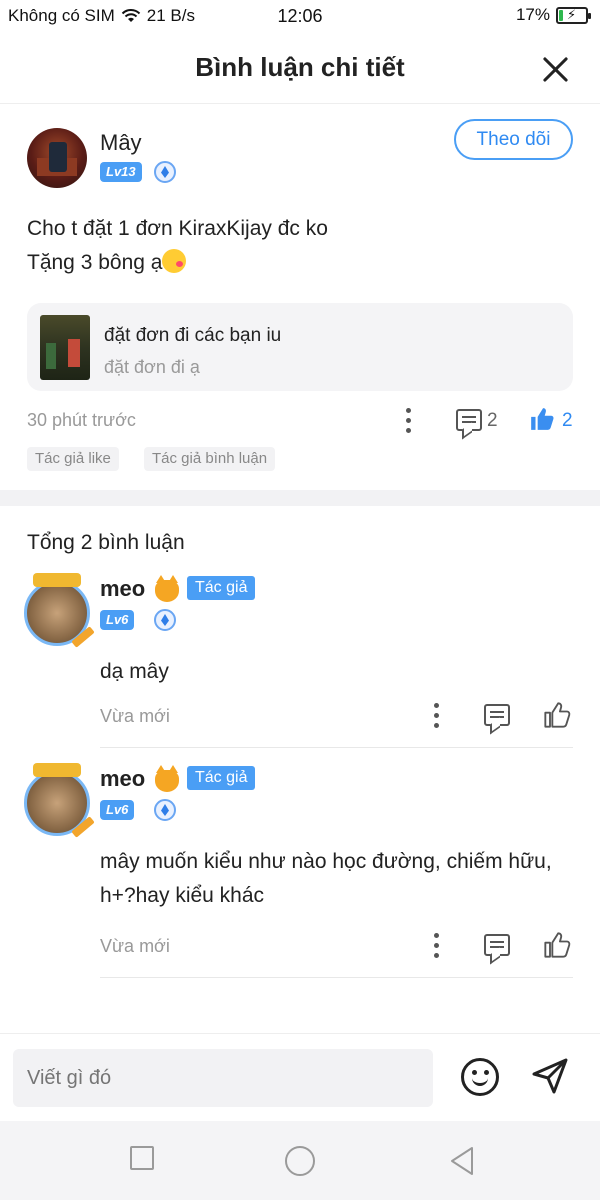 The image size is (600, 1200). What do you see at coordinates (300, 347) in the screenshot?
I see `quoted-post-card: đặt đơn đi các bạn iu đặt đơn đi ạ` at bounding box center [300, 347].